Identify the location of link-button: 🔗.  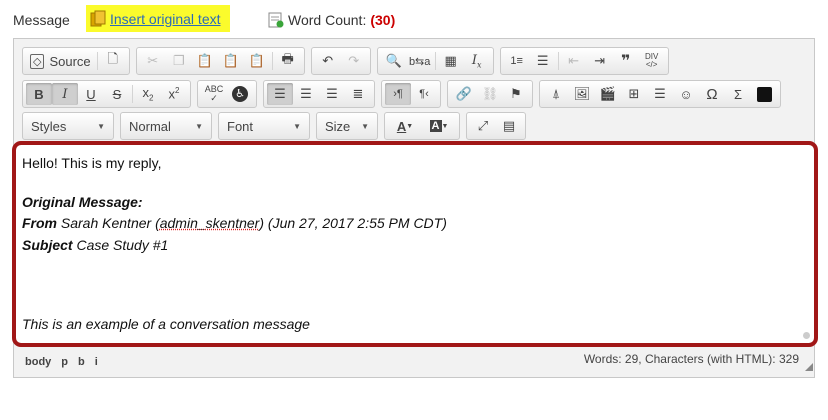
(464, 94).